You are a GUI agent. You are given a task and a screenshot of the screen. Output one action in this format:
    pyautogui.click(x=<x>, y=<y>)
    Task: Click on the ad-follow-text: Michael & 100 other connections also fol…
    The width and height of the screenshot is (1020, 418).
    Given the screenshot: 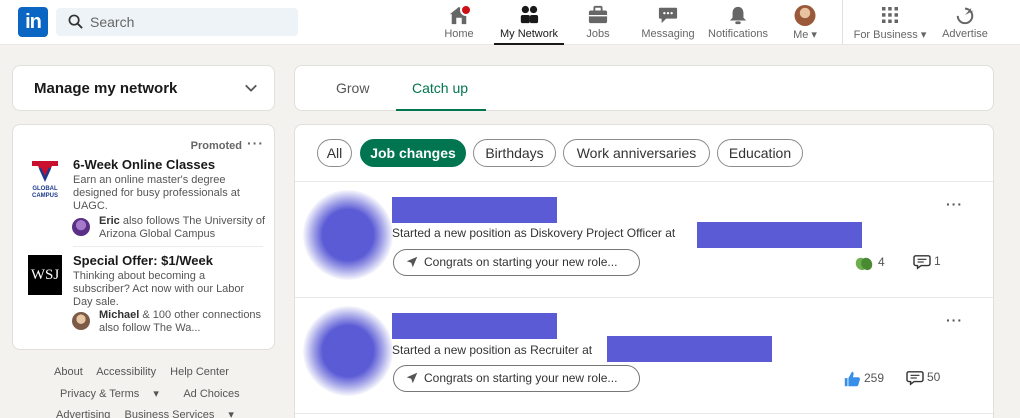 What is the action you would take?
    pyautogui.click(x=172, y=322)
    